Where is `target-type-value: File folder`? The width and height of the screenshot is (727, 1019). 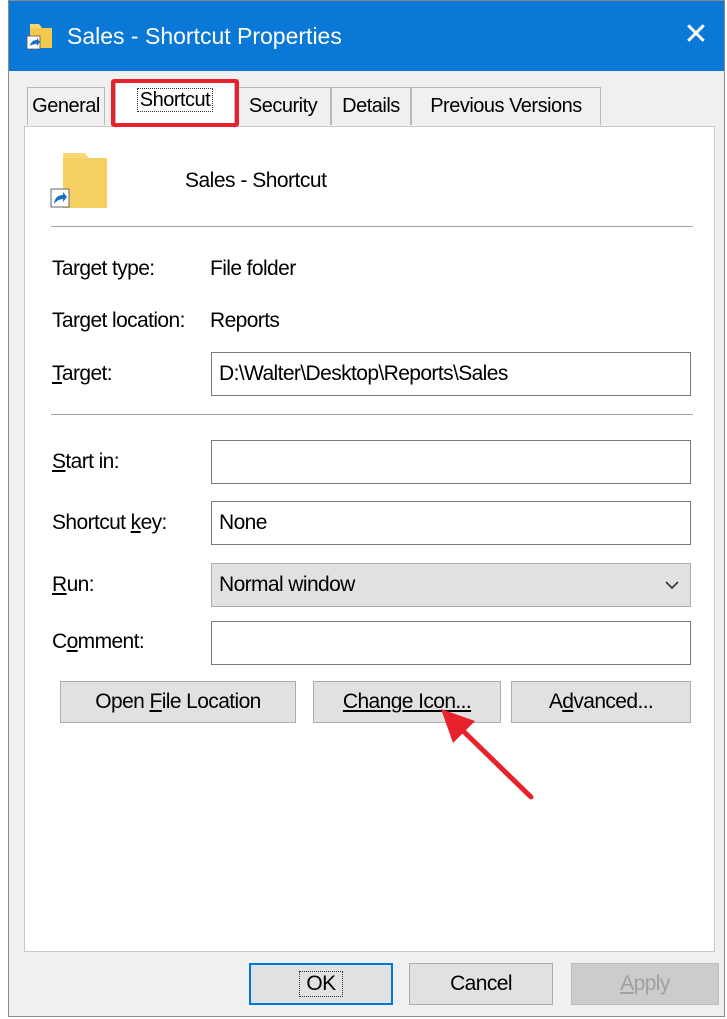 target-type-value: File folder is located at coordinates (253, 268).